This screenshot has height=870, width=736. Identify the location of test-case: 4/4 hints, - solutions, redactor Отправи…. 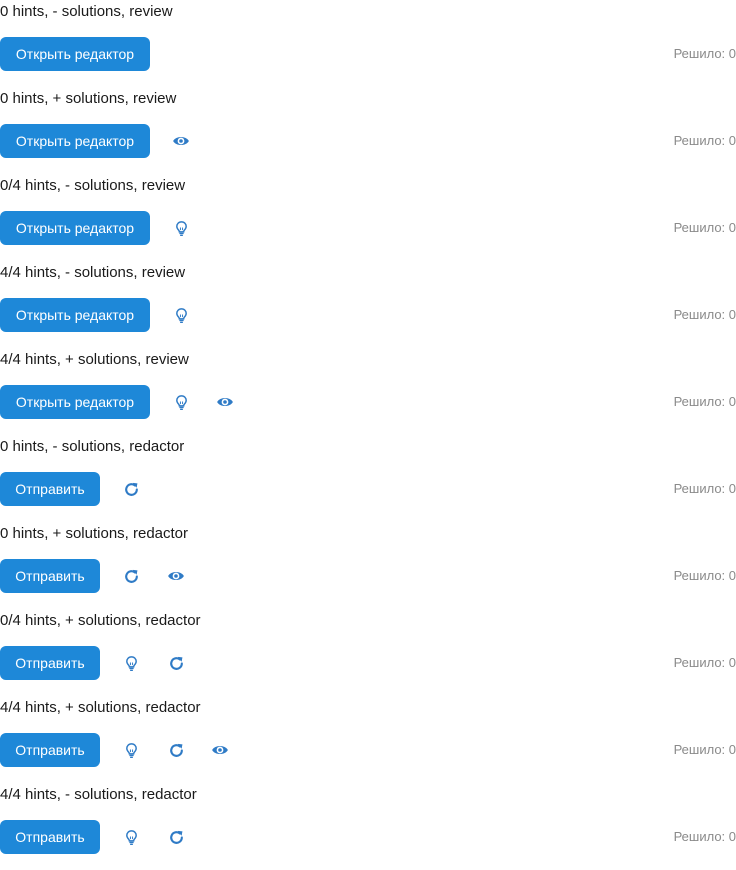
(368, 826).